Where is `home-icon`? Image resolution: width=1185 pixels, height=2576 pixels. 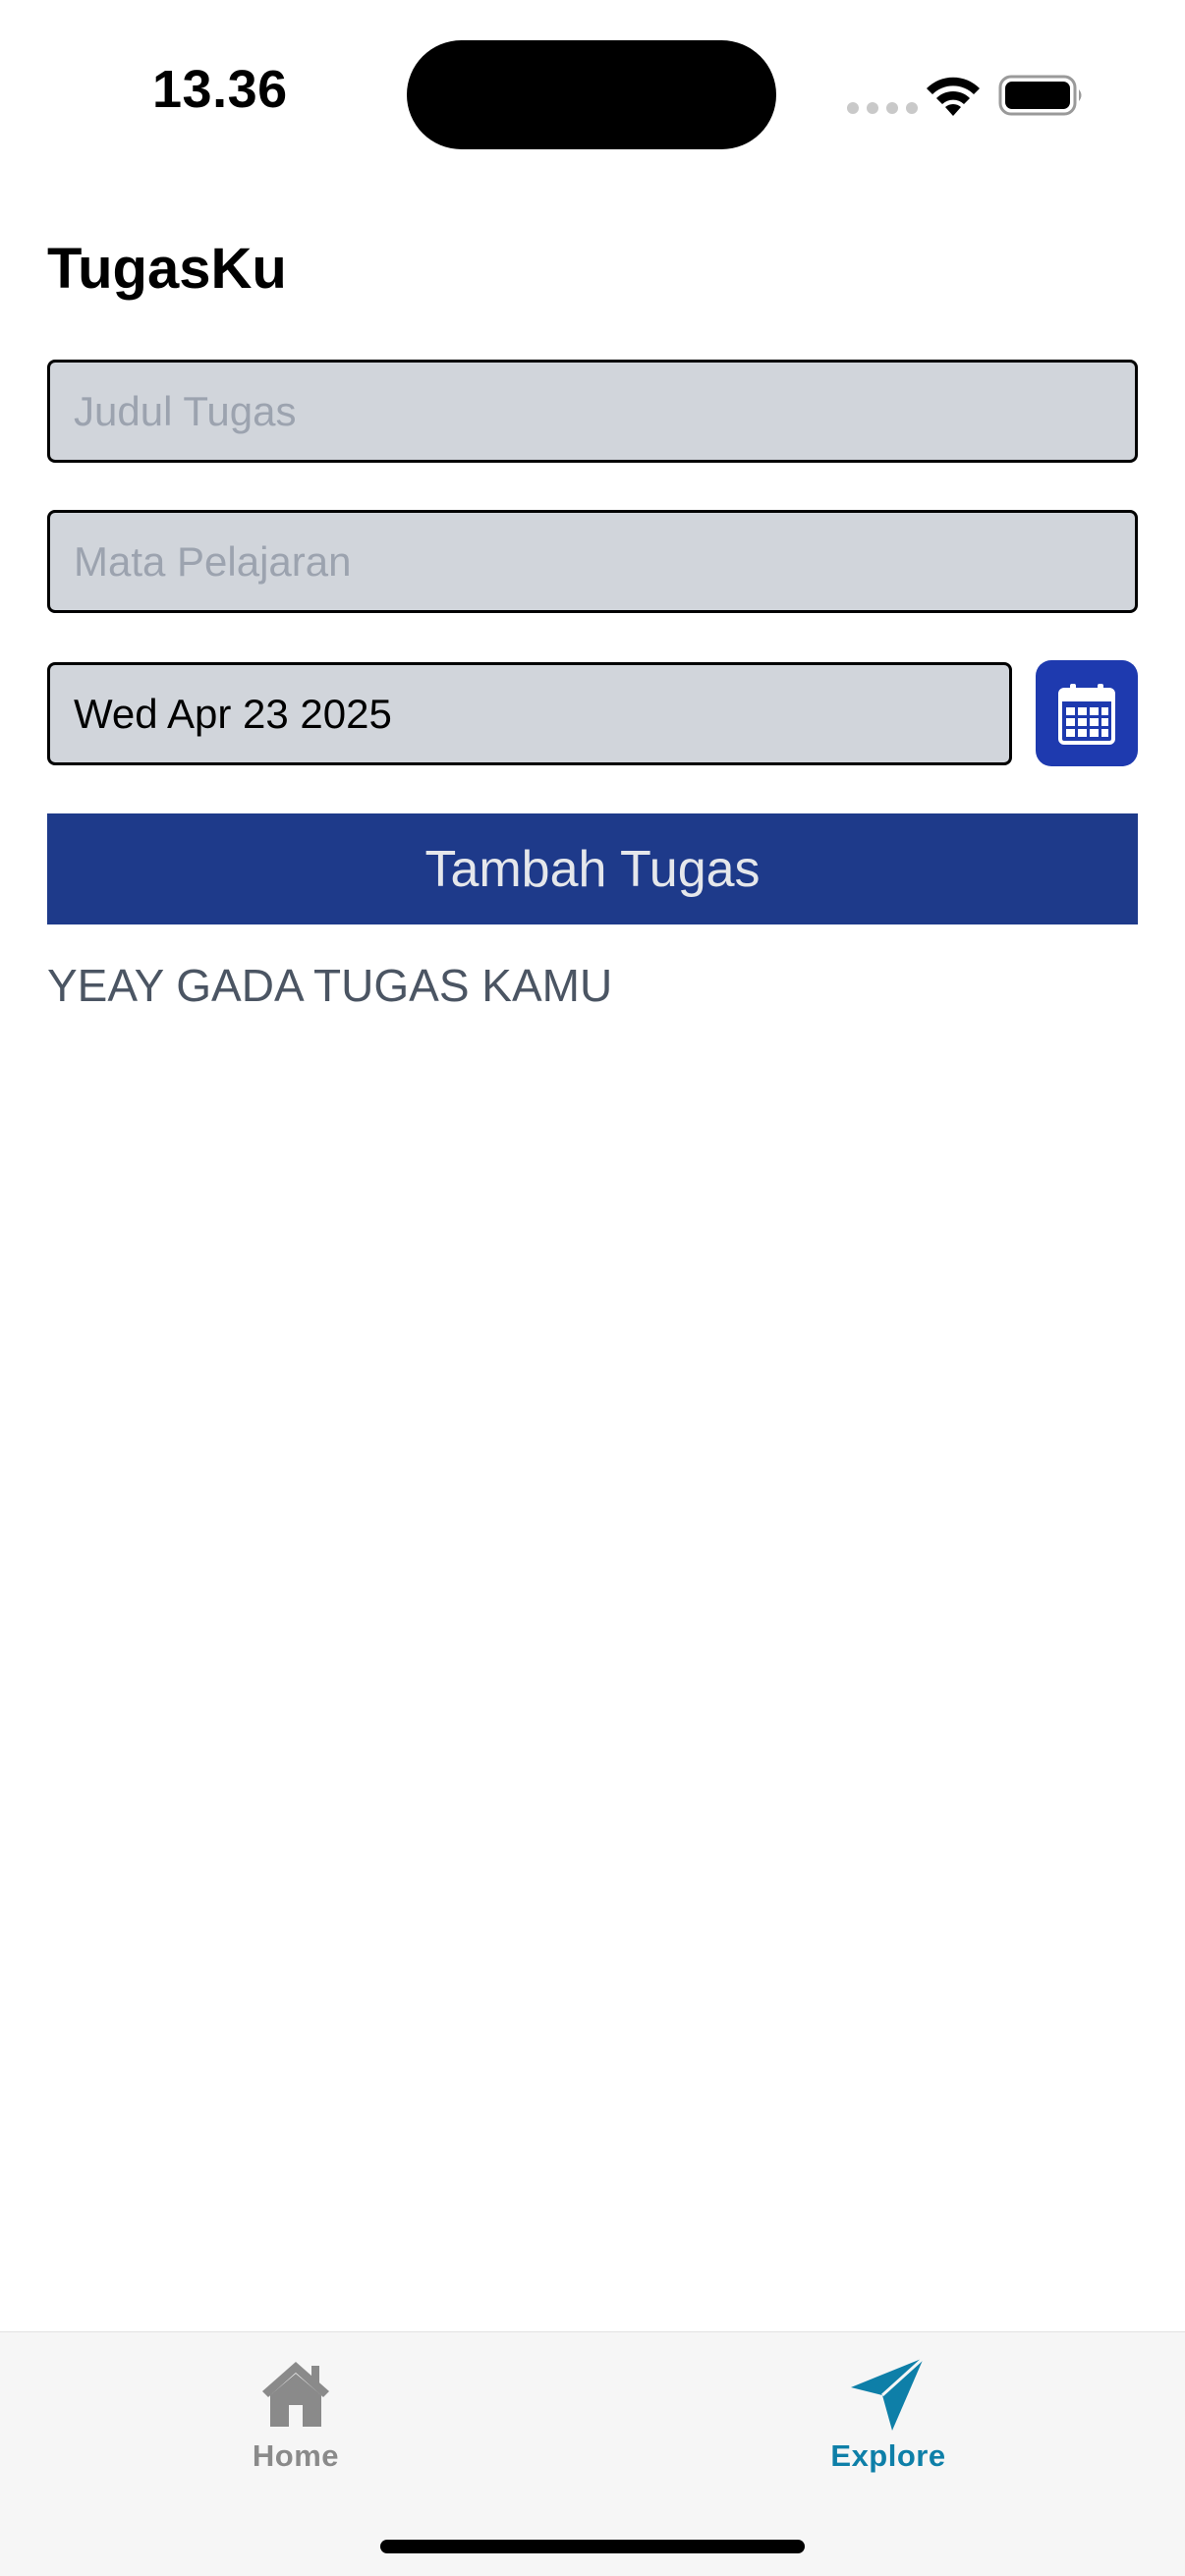 home-icon is located at coordinates (295, 2394).